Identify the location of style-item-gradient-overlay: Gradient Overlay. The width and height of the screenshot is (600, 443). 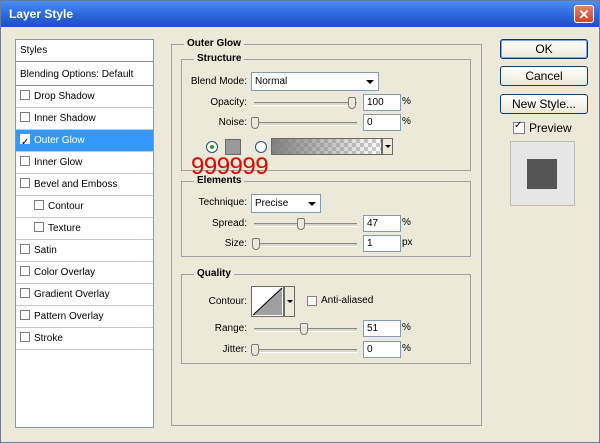
(84, 295).